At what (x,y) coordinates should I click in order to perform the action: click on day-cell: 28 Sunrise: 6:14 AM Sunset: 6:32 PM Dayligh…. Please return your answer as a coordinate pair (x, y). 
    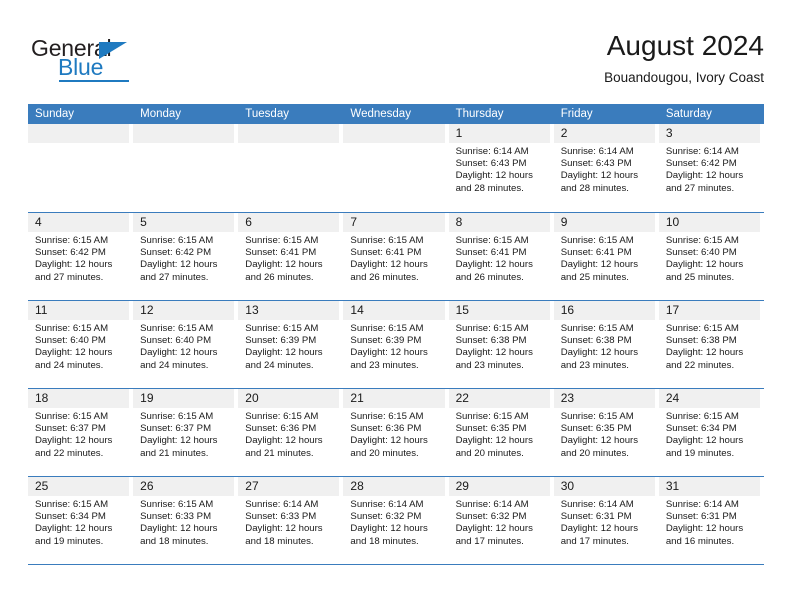
    Looking at the image, I should click on (395, 520).